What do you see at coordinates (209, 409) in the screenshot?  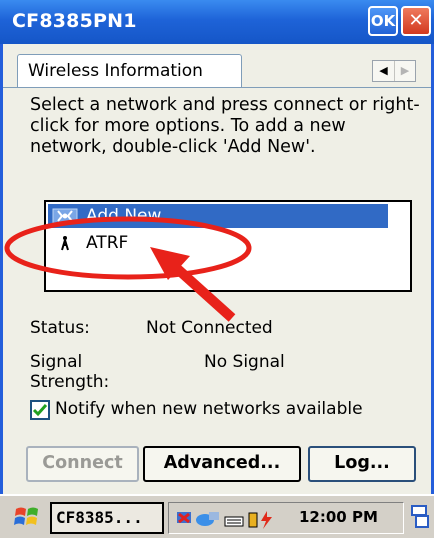 I see `notify-label: Notify when new networks available` at bounding box center [209, 409].